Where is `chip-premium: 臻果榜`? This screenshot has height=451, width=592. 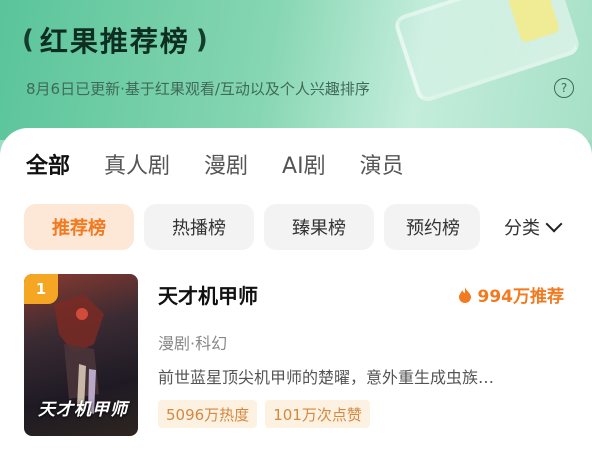
chip-premium: 臻果榜 is located at coordinates (319, 227).